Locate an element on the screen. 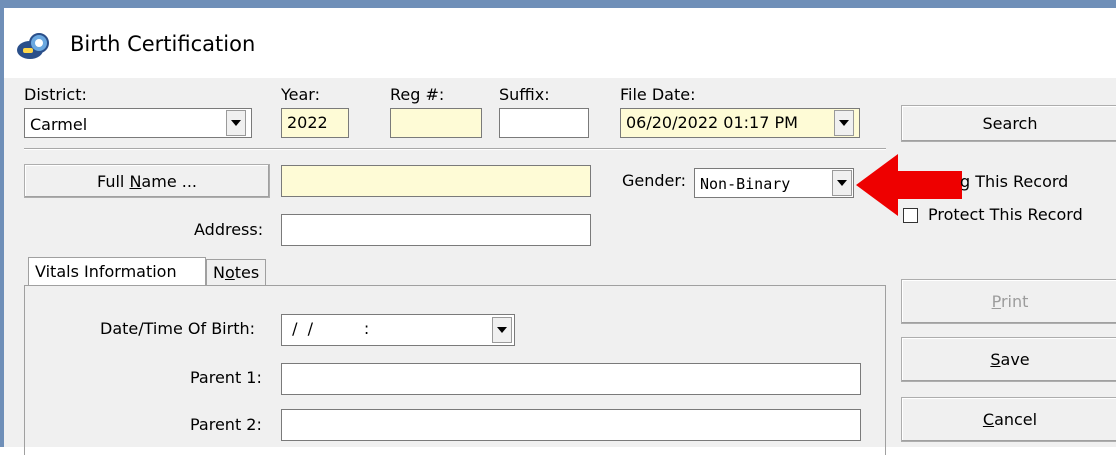  protect-record-checkbox is located at coordinates (910, 215).